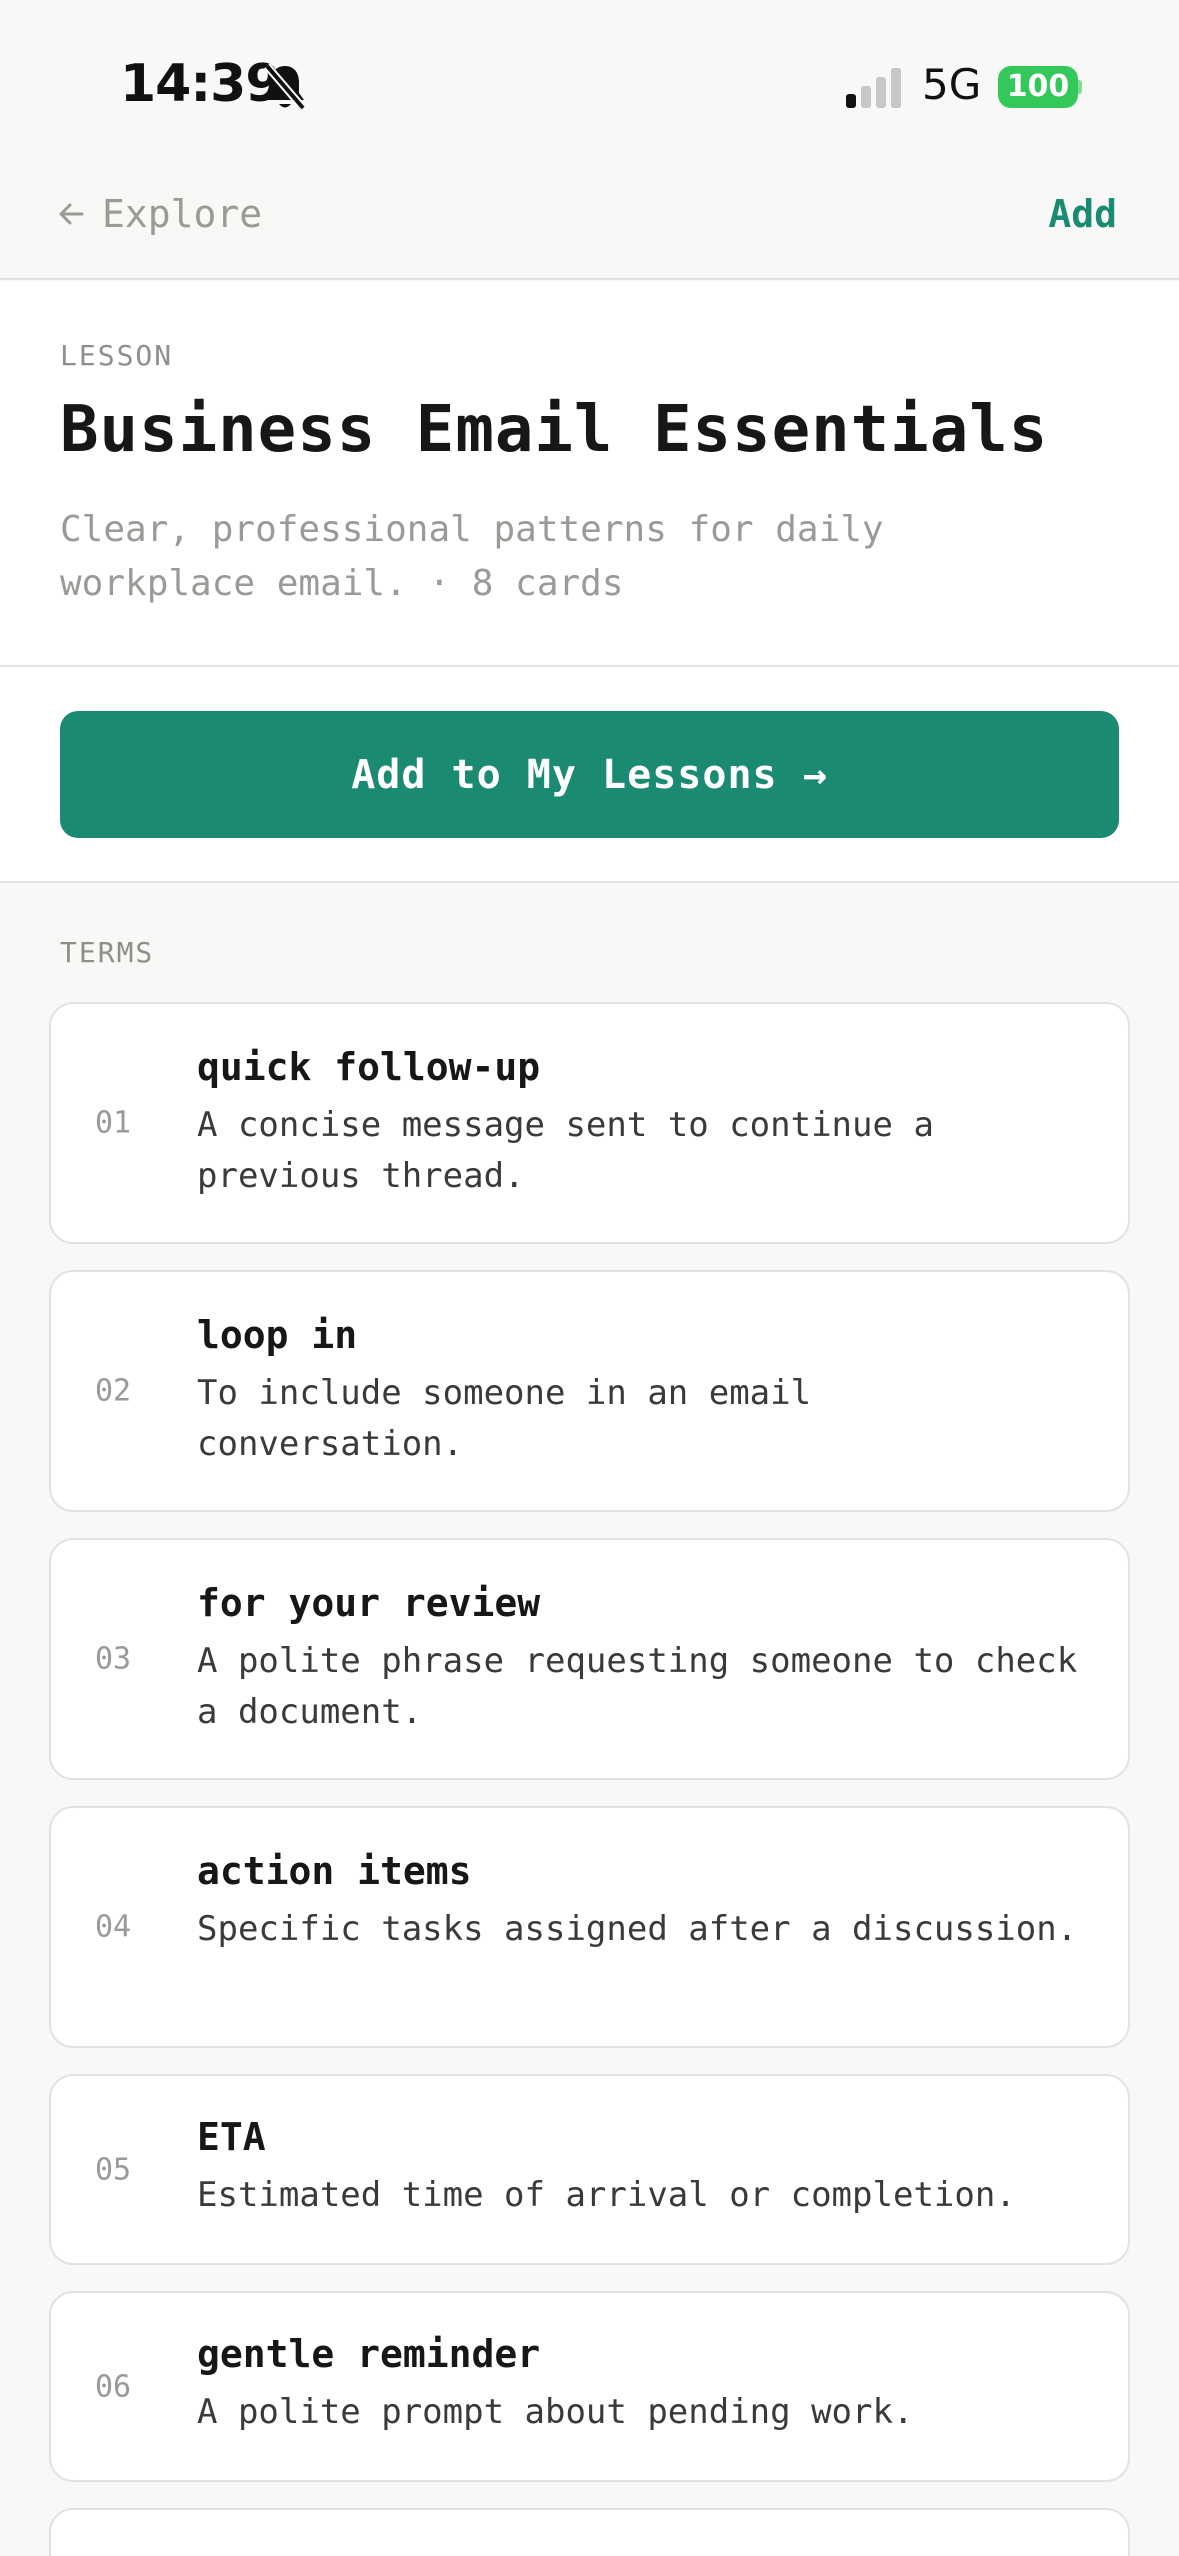 This screenshot has width=1179, height=2556. What do you see at coordinates (369, 2354) in the screenshot?
I see `term-word: gentle reminder` at bounding box center [369, 2354].